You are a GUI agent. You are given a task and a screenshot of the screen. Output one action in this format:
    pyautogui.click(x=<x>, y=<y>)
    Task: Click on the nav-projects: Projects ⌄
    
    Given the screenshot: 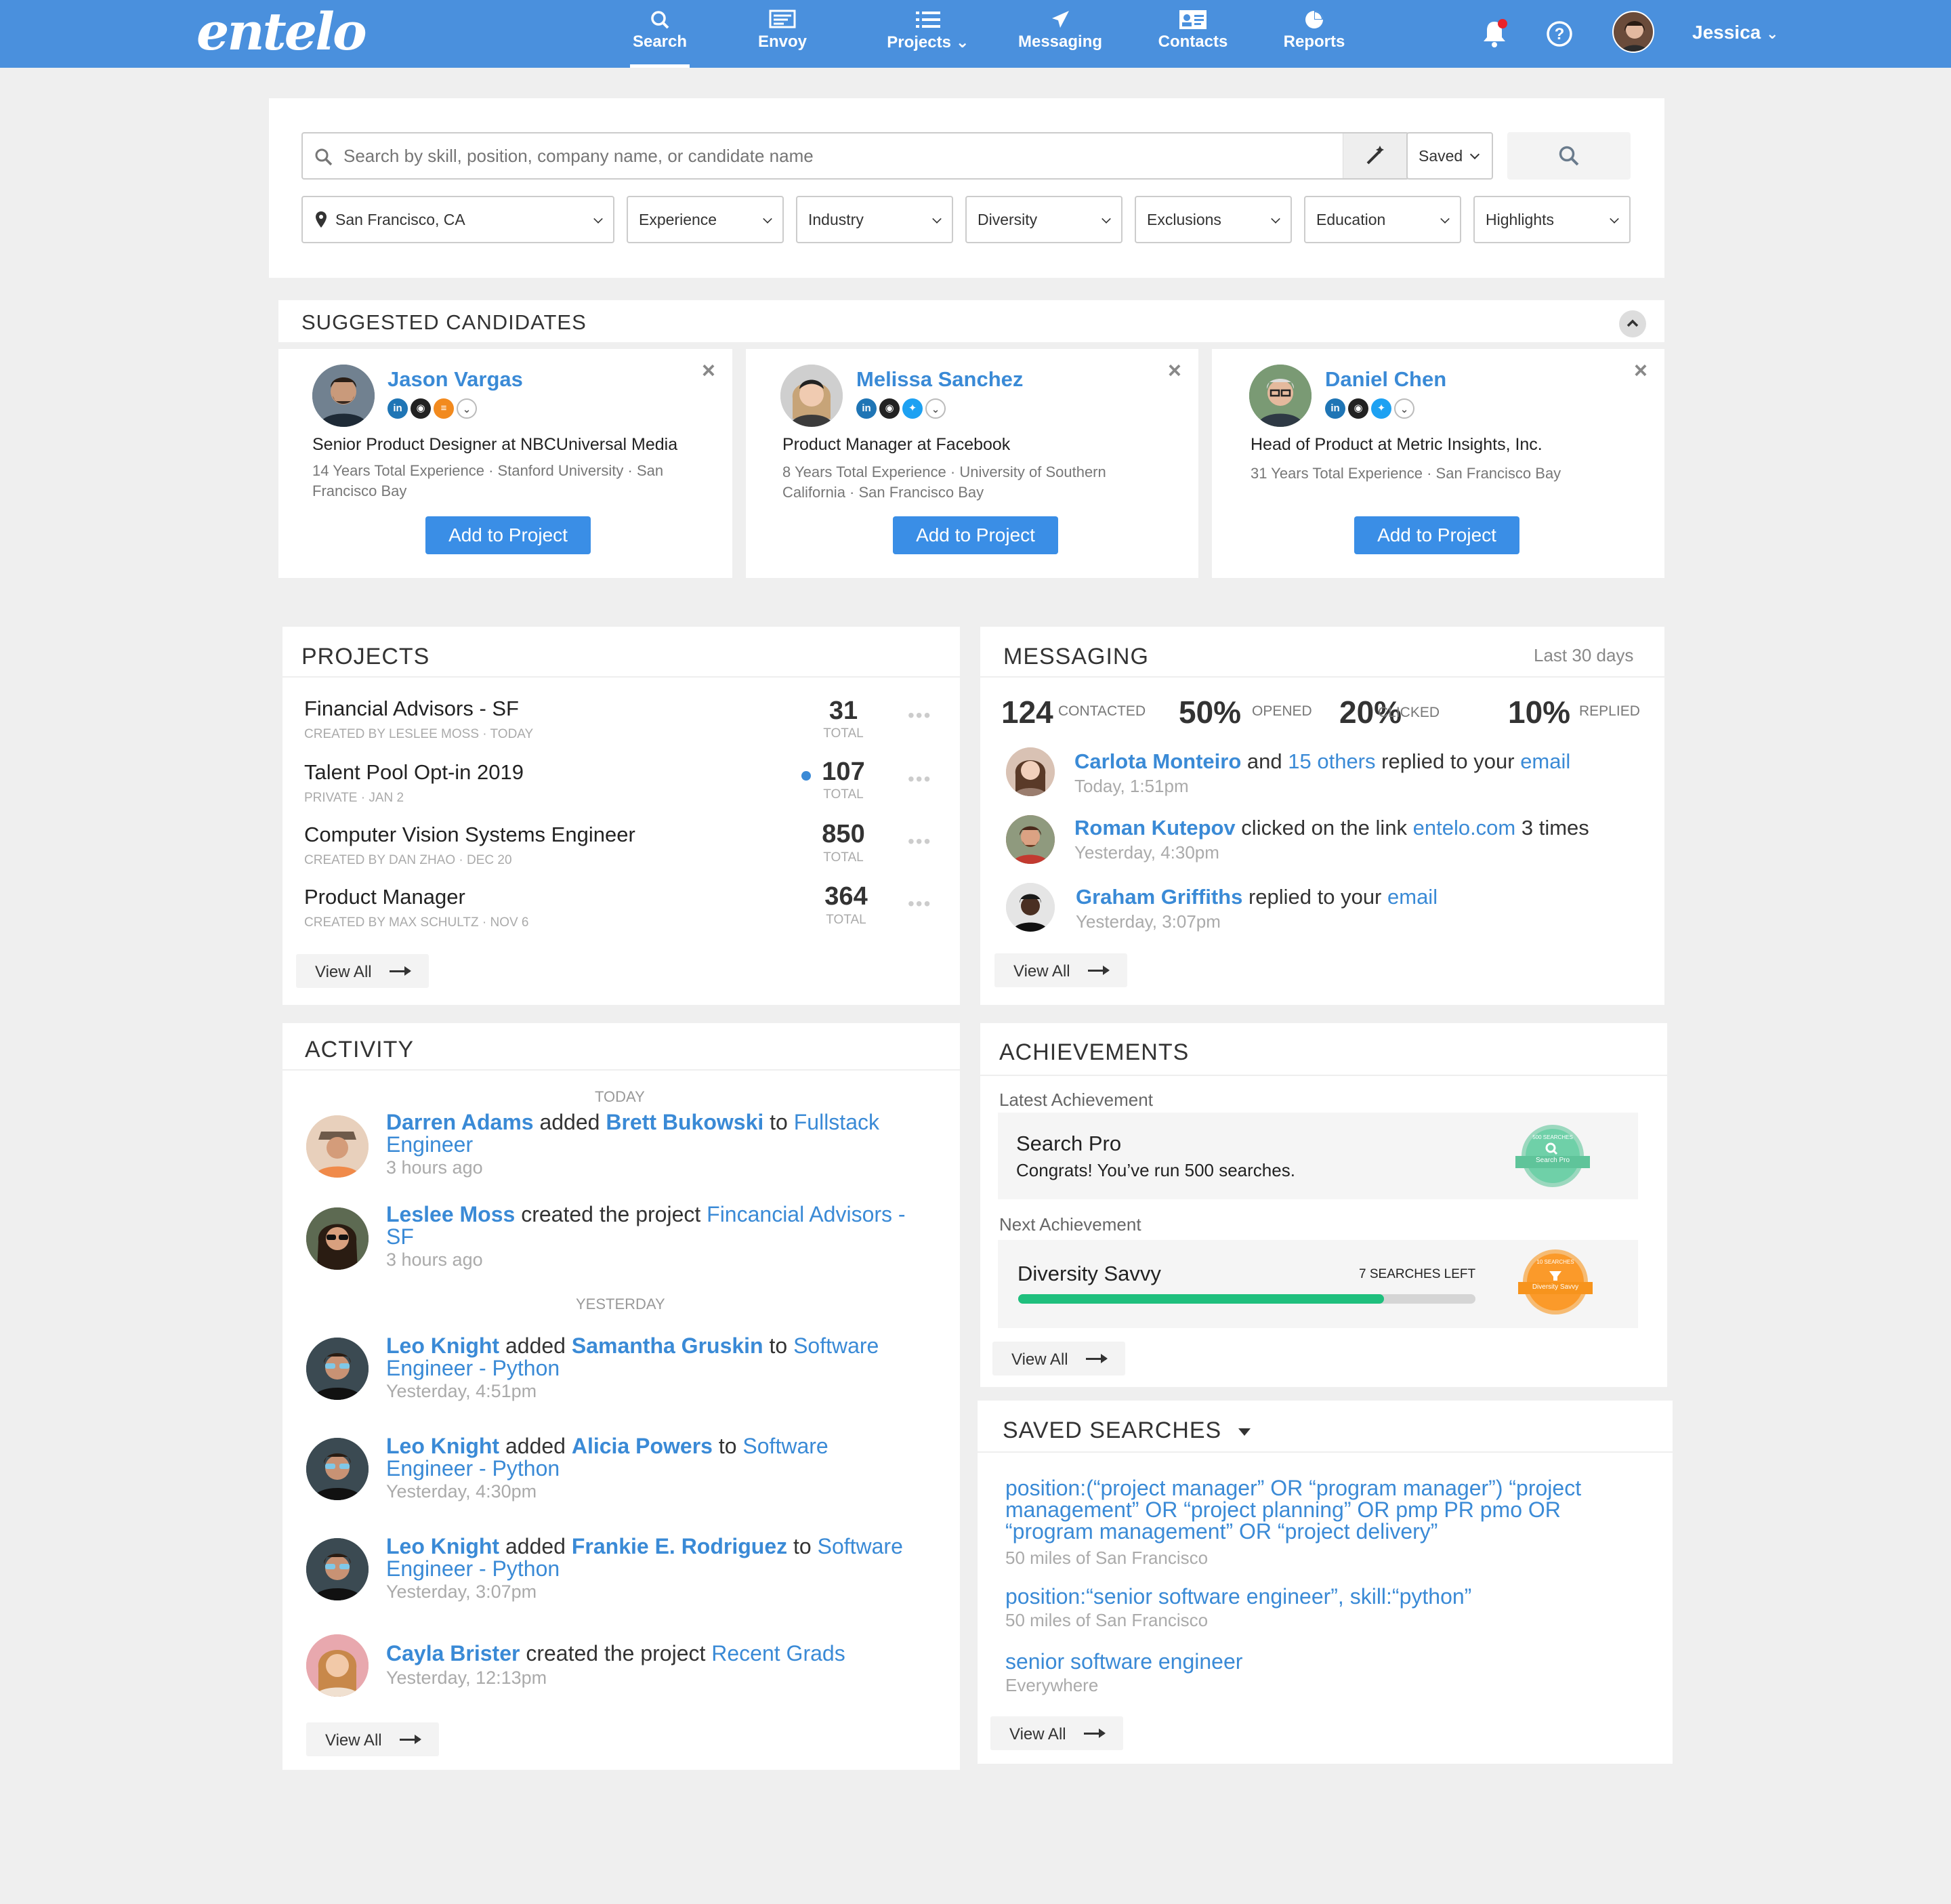 What is the action you would take?
    pyautogui.click(x=928, y=34)
    